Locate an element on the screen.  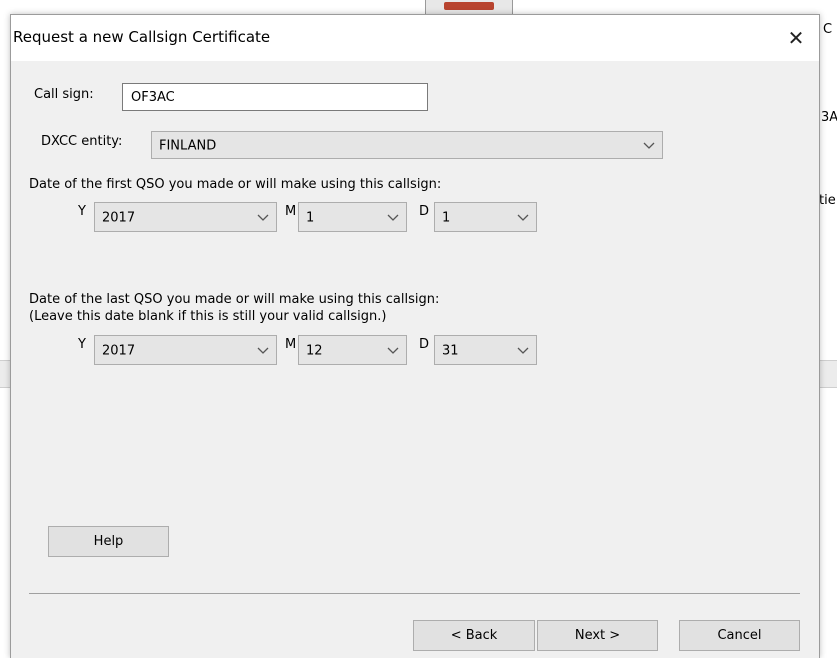
last-day-label: D is located at coordinates (424, 344).